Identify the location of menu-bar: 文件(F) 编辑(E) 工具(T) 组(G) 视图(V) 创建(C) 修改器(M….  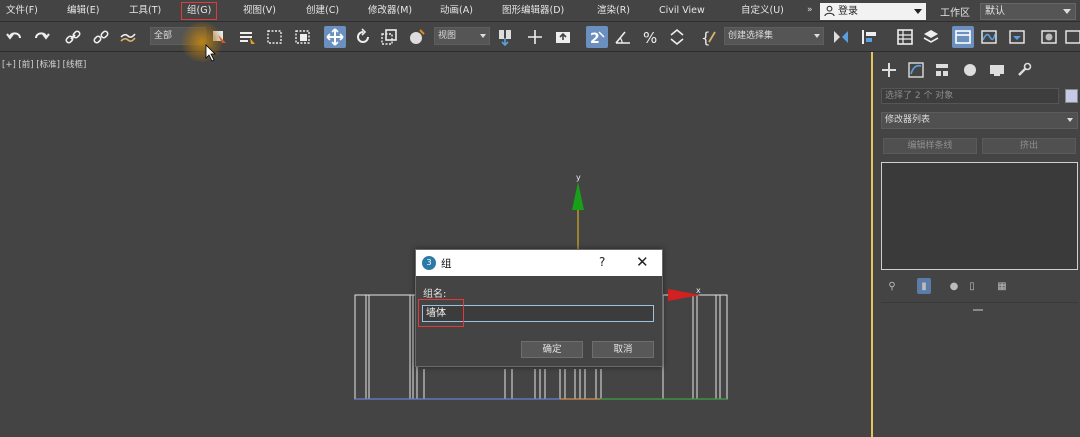
(540, 11).